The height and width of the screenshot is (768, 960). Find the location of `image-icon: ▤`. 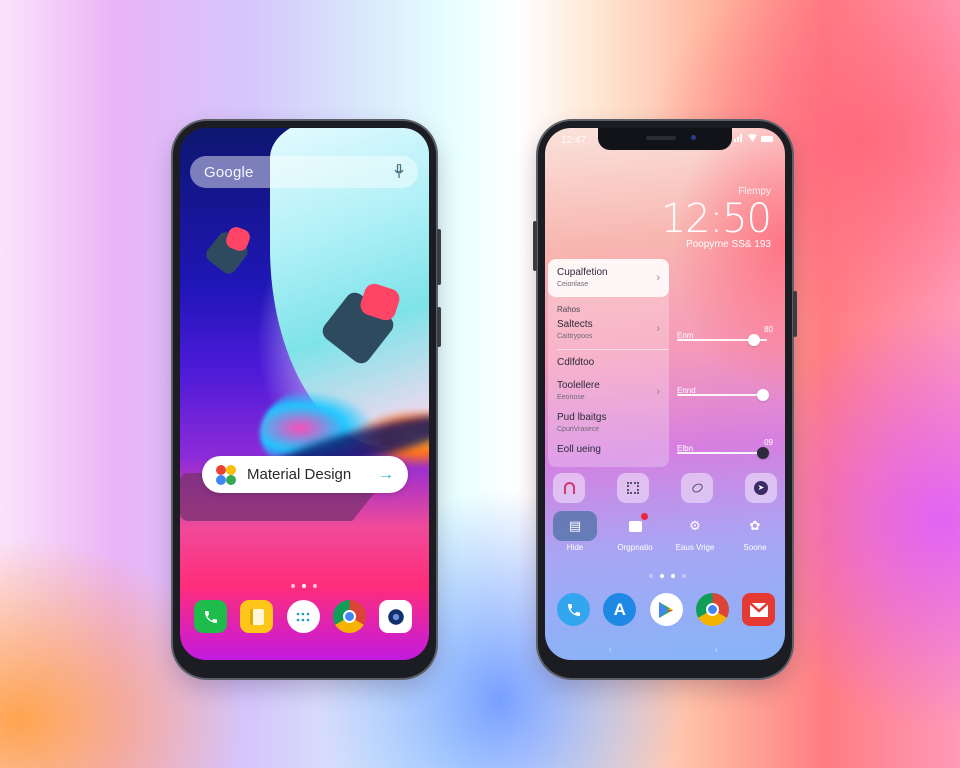

image-icon: ▤ is located at coordinates (575, 526).